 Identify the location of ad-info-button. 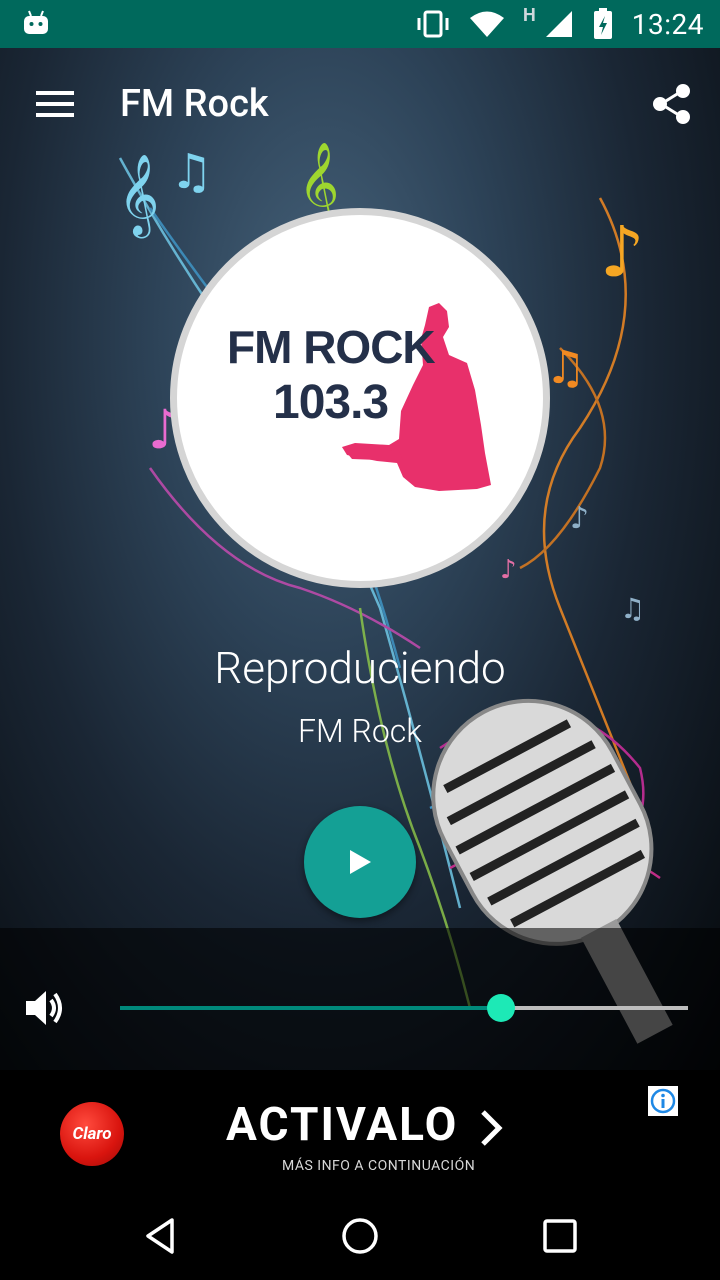
(663, 1101).